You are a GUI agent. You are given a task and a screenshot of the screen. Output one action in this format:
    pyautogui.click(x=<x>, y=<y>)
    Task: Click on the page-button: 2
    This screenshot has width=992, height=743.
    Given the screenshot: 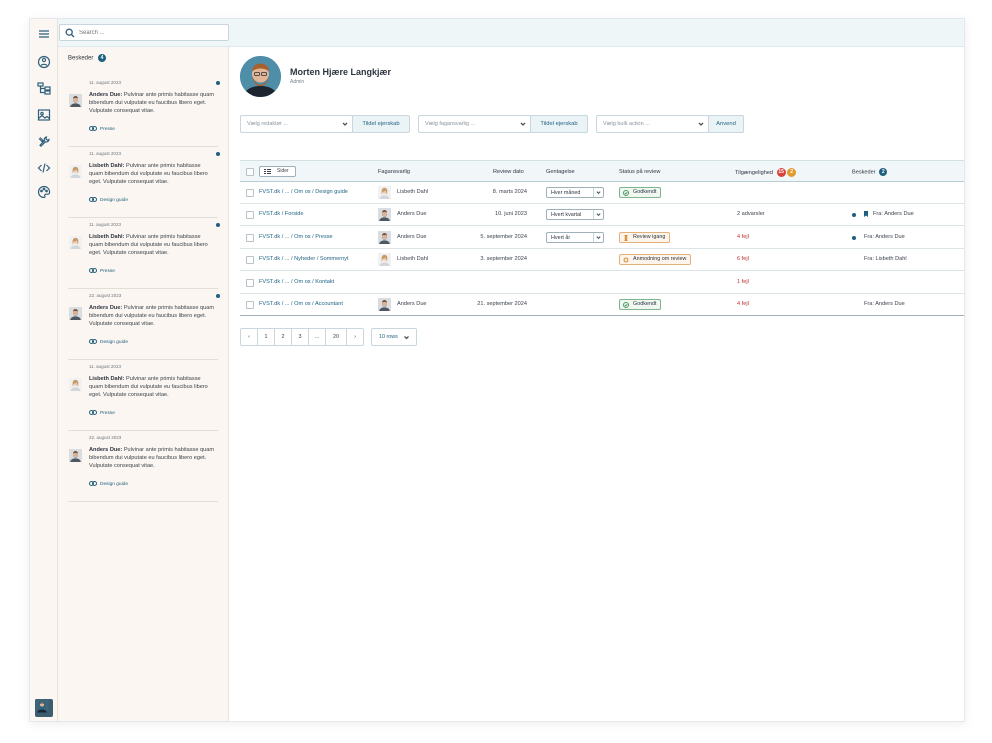 What is the action you would take?
    pyautogui.click(x=283, y=337)
    